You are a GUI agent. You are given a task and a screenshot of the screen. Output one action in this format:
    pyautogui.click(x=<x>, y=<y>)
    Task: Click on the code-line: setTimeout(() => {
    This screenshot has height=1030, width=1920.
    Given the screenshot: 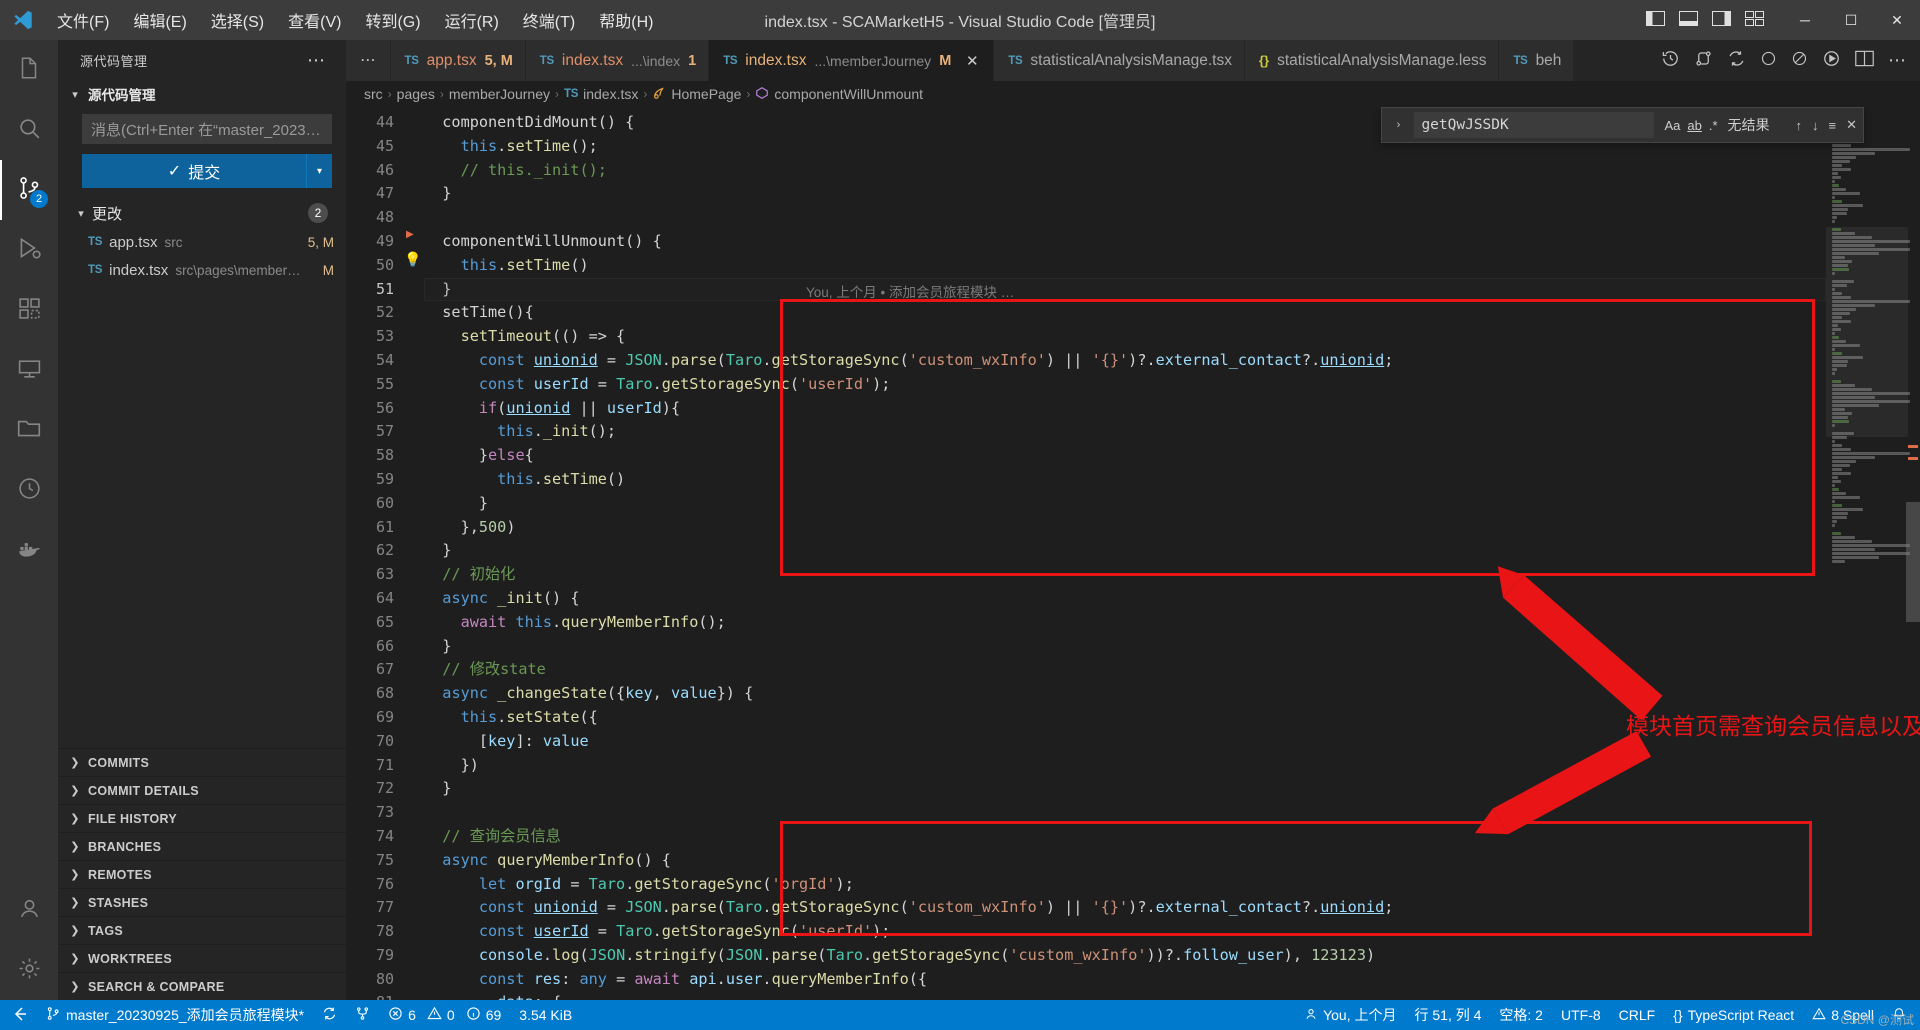 What is the action you would take?
    pyautogui.click(x=1125, y=337)
    